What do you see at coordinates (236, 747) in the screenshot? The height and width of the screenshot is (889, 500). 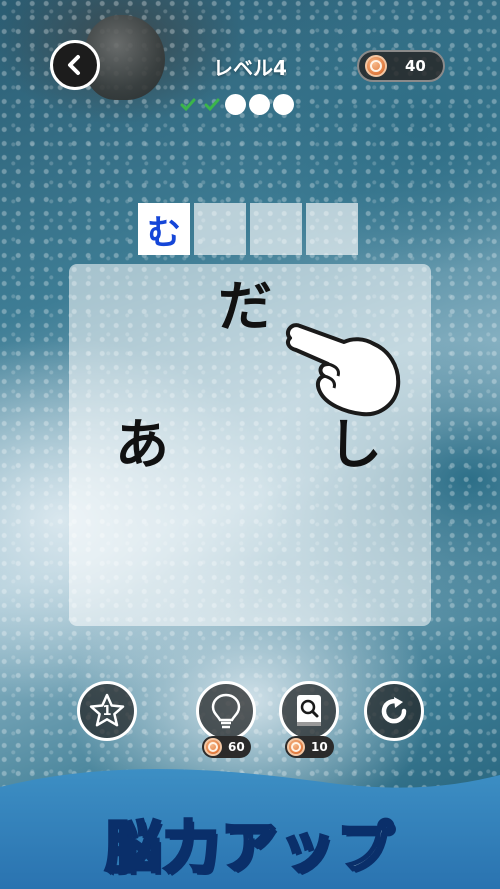 I see `hint-cost-value: 60` at bounding box center [236, 747].